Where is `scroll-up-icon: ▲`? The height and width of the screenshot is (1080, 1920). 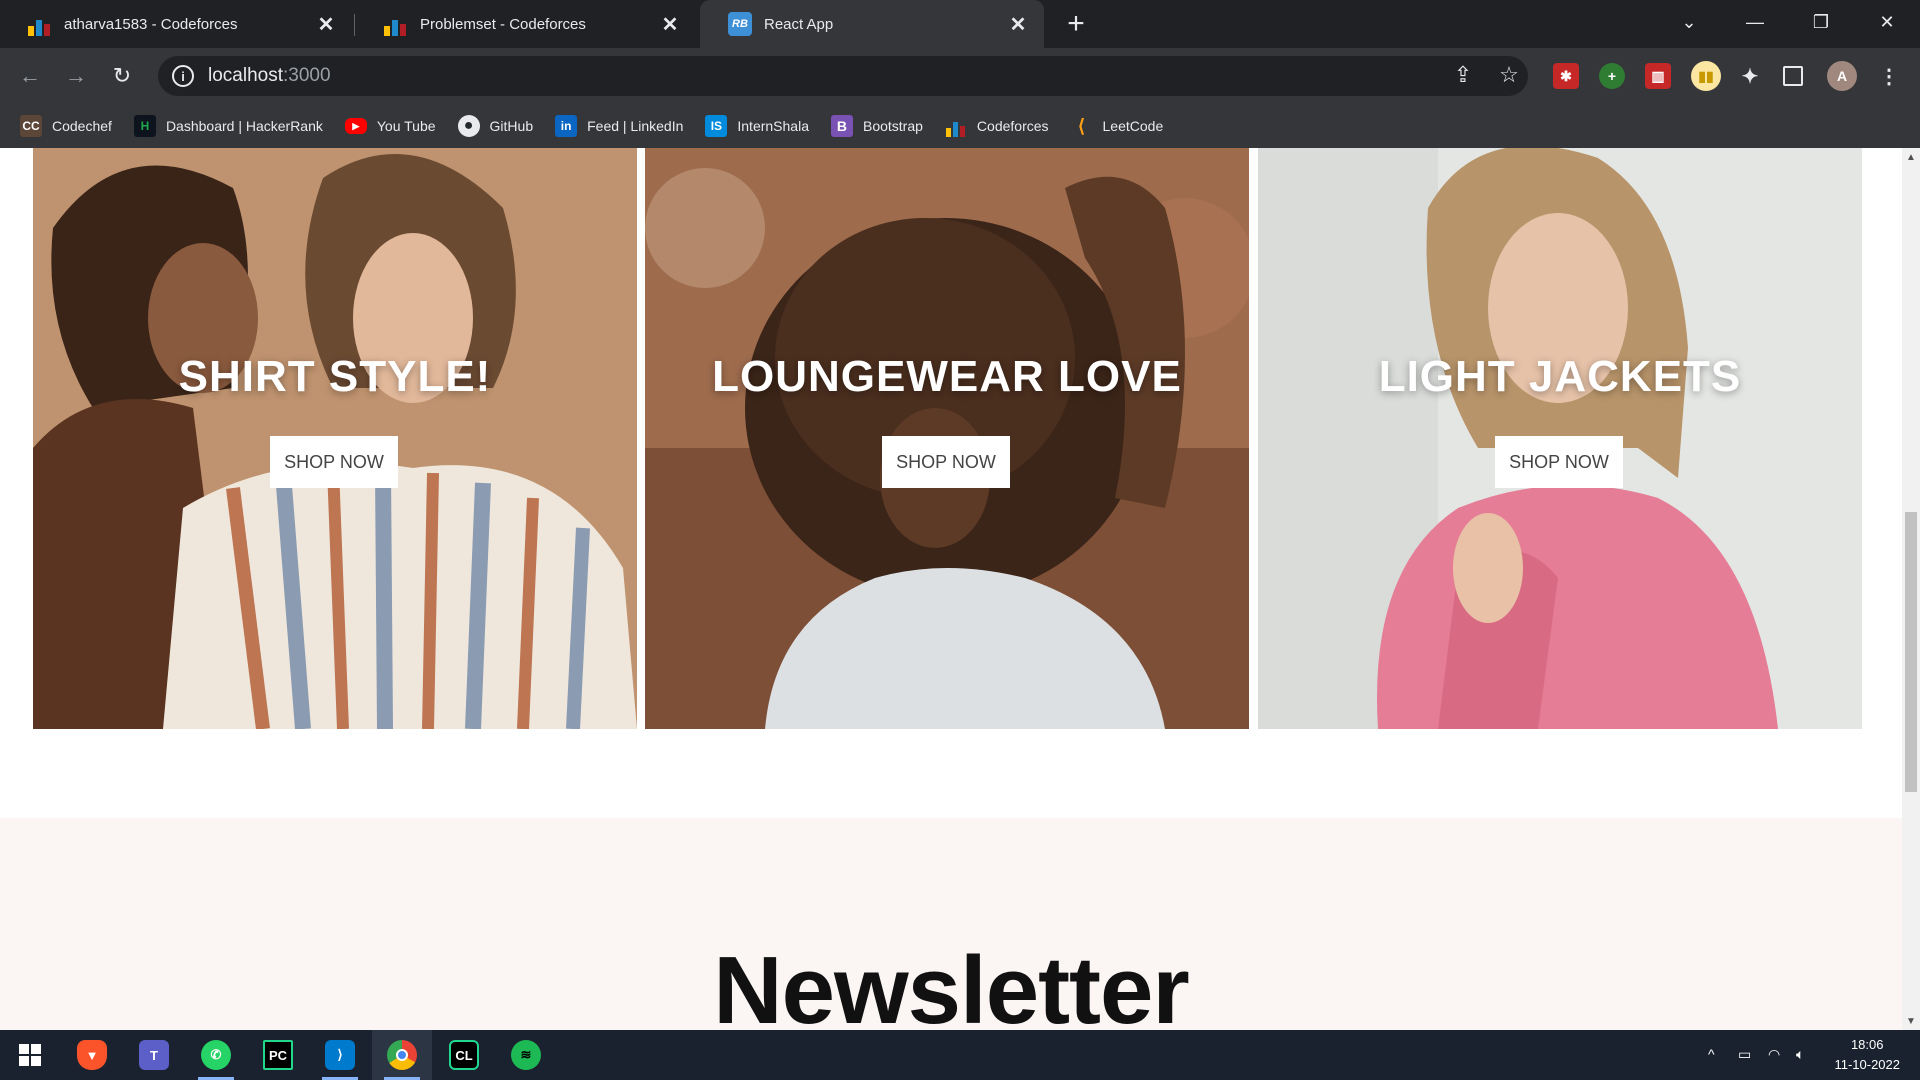
scroll-up-icon: ▲ is located at coordinates (1911, 157).